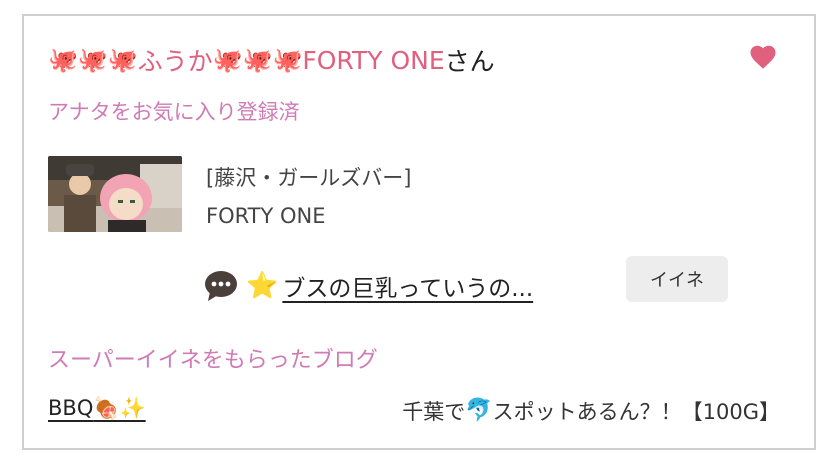 The image size is (840, 466). What do you see at coordinates (213, 360) in the screenshot?
I see `super-iine-section-title: スーパーイイネをもらったブログ` at bounding box center [213, 360].